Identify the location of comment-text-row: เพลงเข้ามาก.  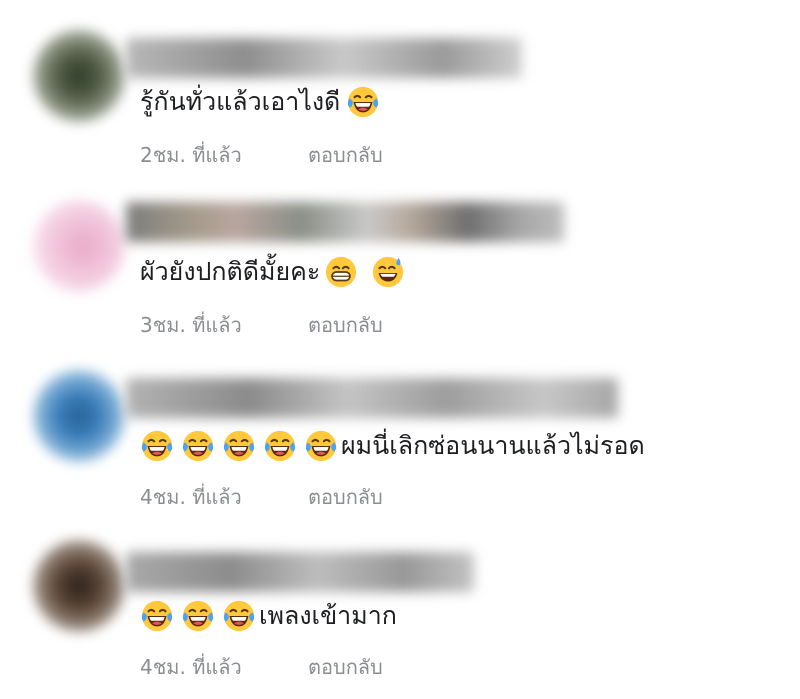
(268, 616).